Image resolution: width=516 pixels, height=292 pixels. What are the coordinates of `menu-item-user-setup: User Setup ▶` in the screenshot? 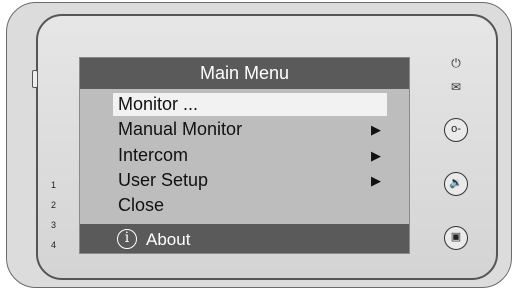 It's located at (251, 180).